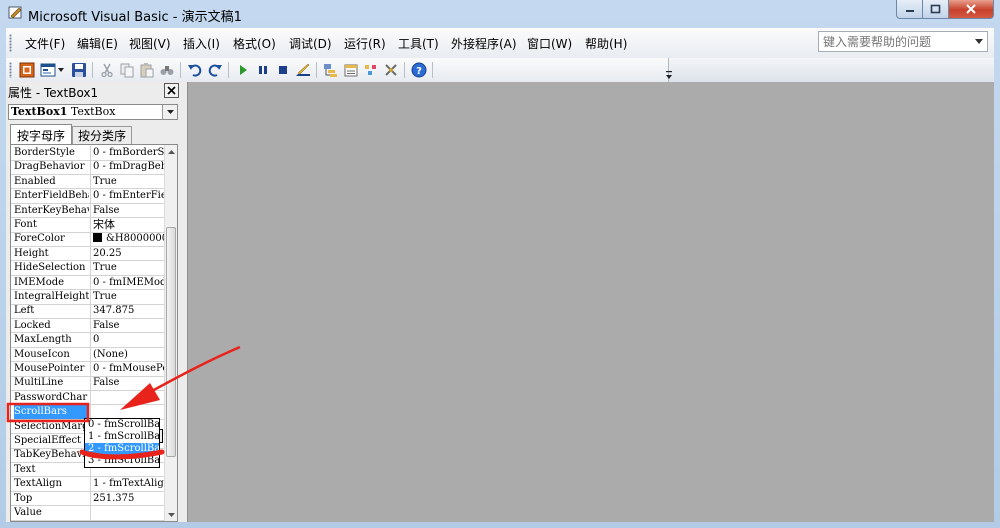  I want to click on scrollbars-option-none: 0 - fmScrollBarsNone, so click(122, 425).